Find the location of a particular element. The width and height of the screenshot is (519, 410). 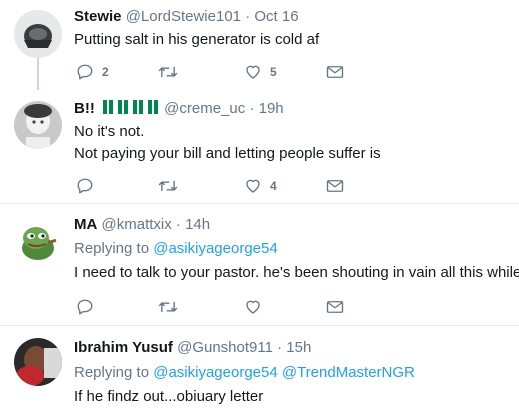

user-handle: @LordStewie101 is located at coordinates (183, 16).